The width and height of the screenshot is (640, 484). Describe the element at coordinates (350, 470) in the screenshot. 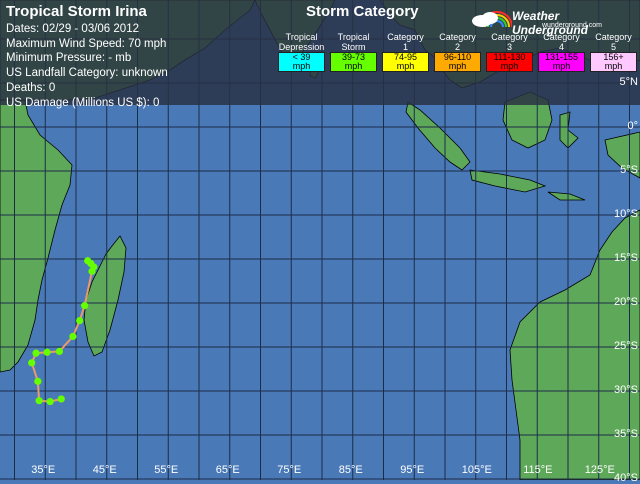

I see `longitude-label: 85°E` at that location.